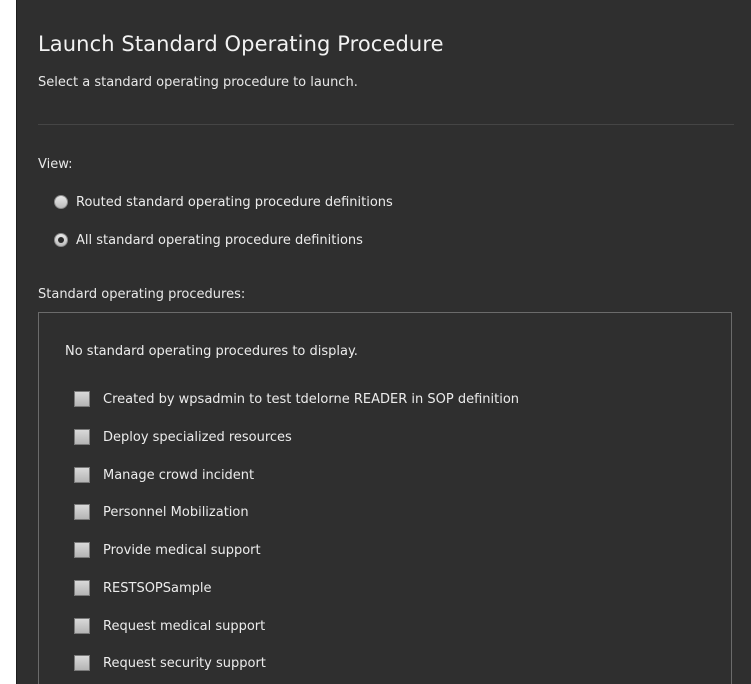 The image size is (751, 684). Describe the element at coordinates (386, 124) in the screenshot. I see `divider` at that location.